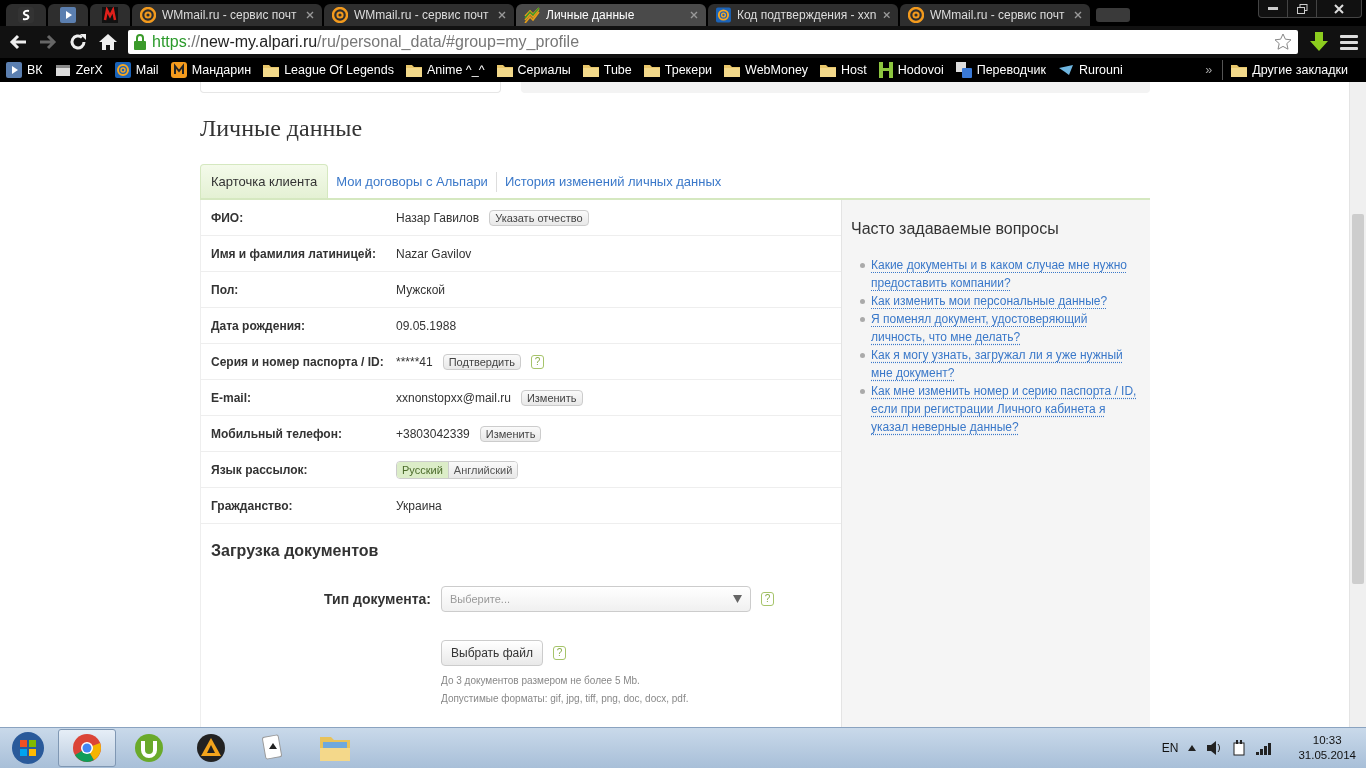  I want to click on browser-icon, so click(87, 748).